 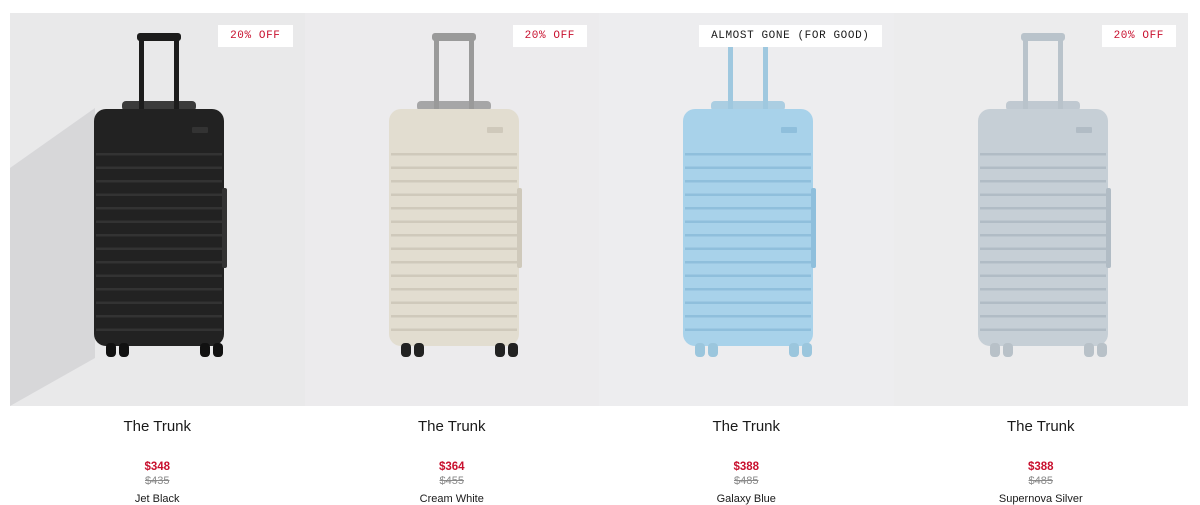 What do you see at coordinates (159, 227) in the screenshot?
I see `suitcase-body` at bounding box center [159, 227].